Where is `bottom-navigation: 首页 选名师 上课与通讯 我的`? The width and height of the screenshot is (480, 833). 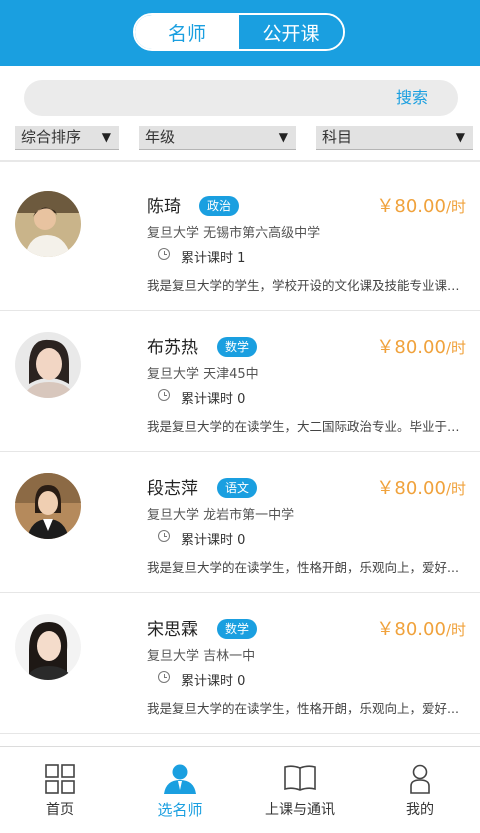 bottom-navigation: 首页 选名师 上课与通讯 我的 is located at coordinates (240, 789).